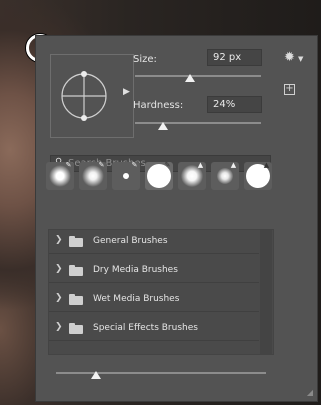 The image size is (321, 405). Describe the element at coordinates (301, 59) in the screenshot. I see `caret-down-icon: ▼` at that location.